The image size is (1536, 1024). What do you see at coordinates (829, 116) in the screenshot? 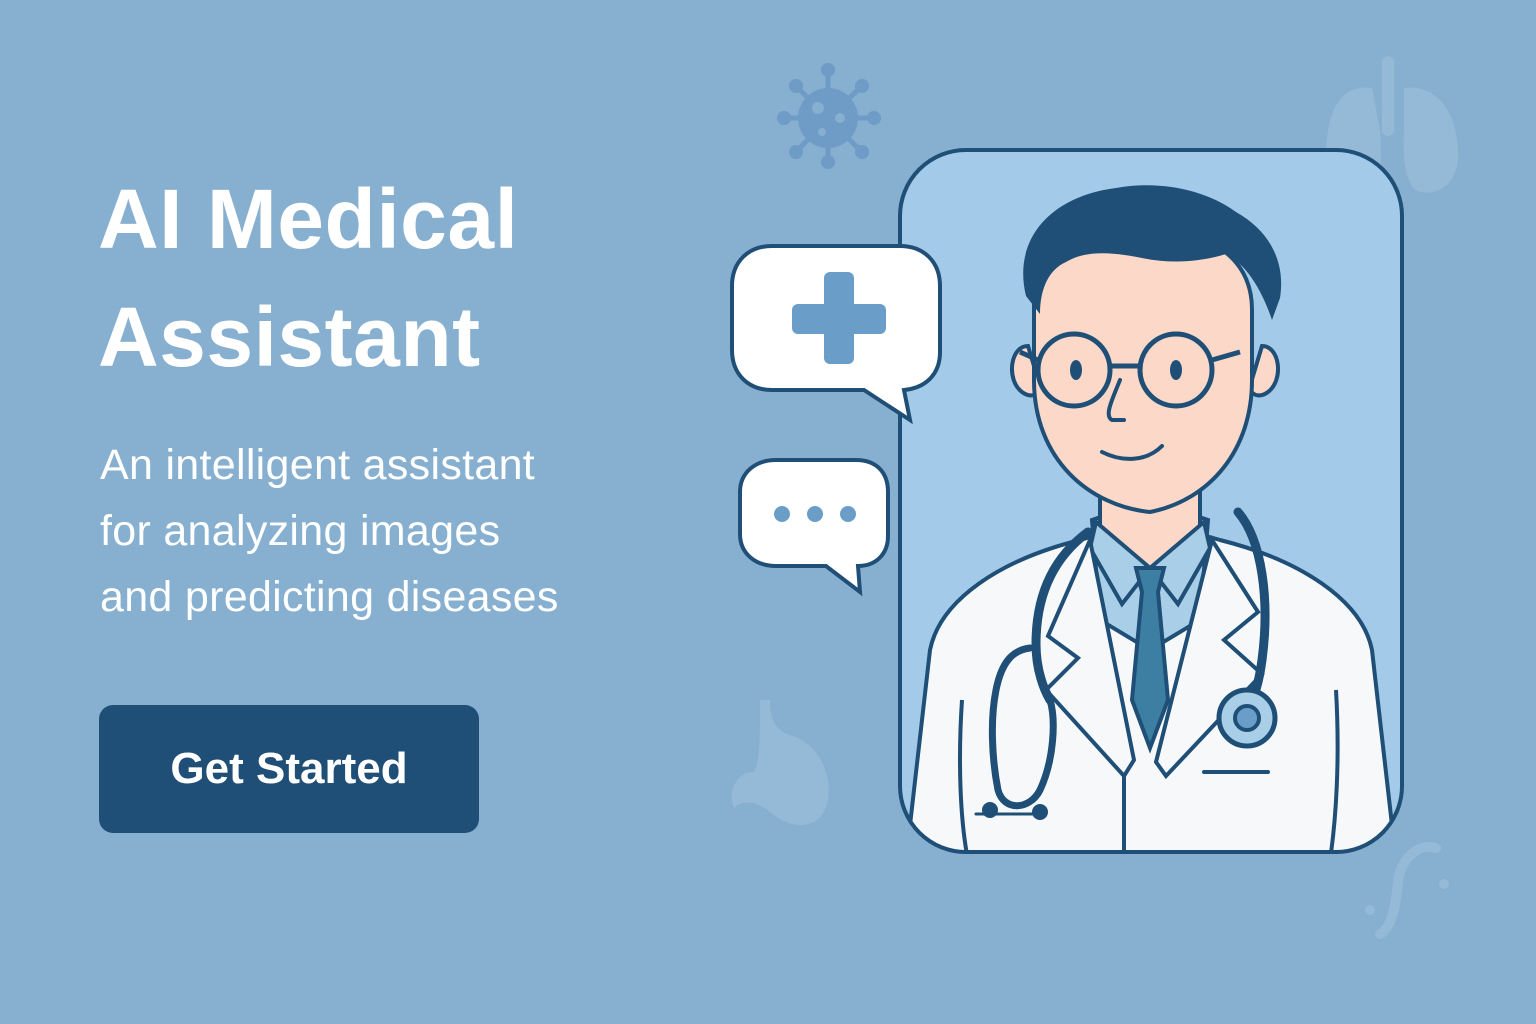
I see `virus-icon` at bounding box center [829, 116].